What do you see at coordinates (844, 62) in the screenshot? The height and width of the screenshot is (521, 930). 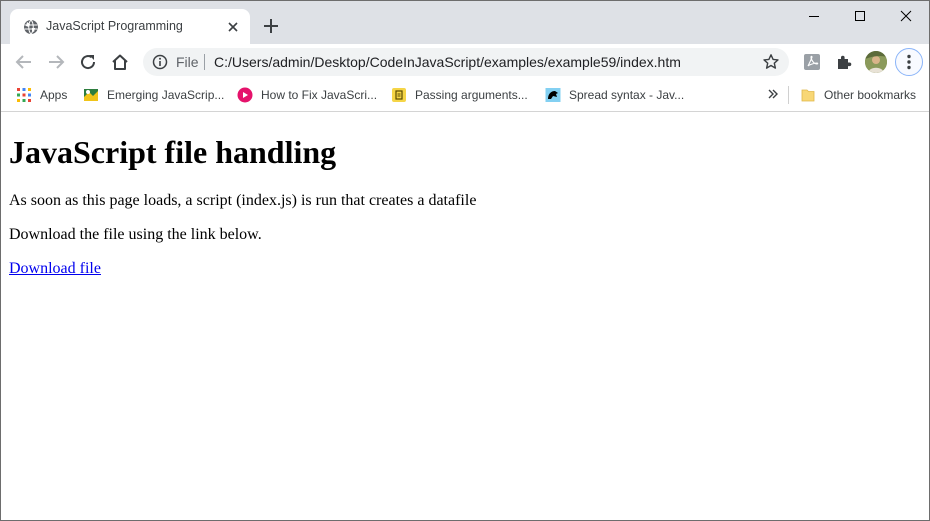 I see `extensions-puzzle-icon` at bounding box center [844, 62].